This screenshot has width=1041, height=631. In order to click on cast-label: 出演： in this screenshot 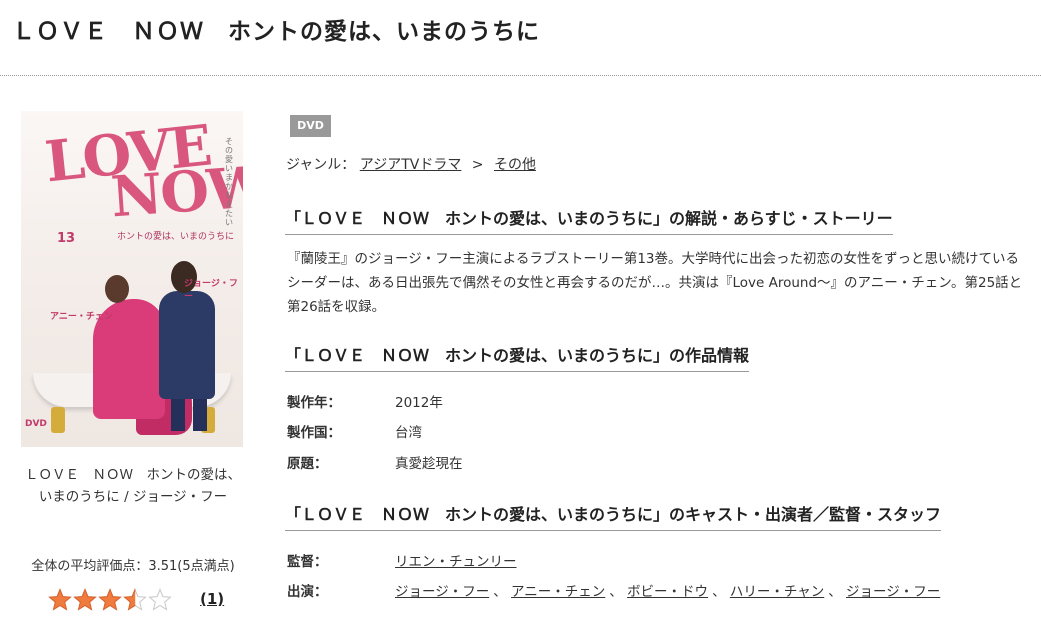, I will do `click(307, 592)`.